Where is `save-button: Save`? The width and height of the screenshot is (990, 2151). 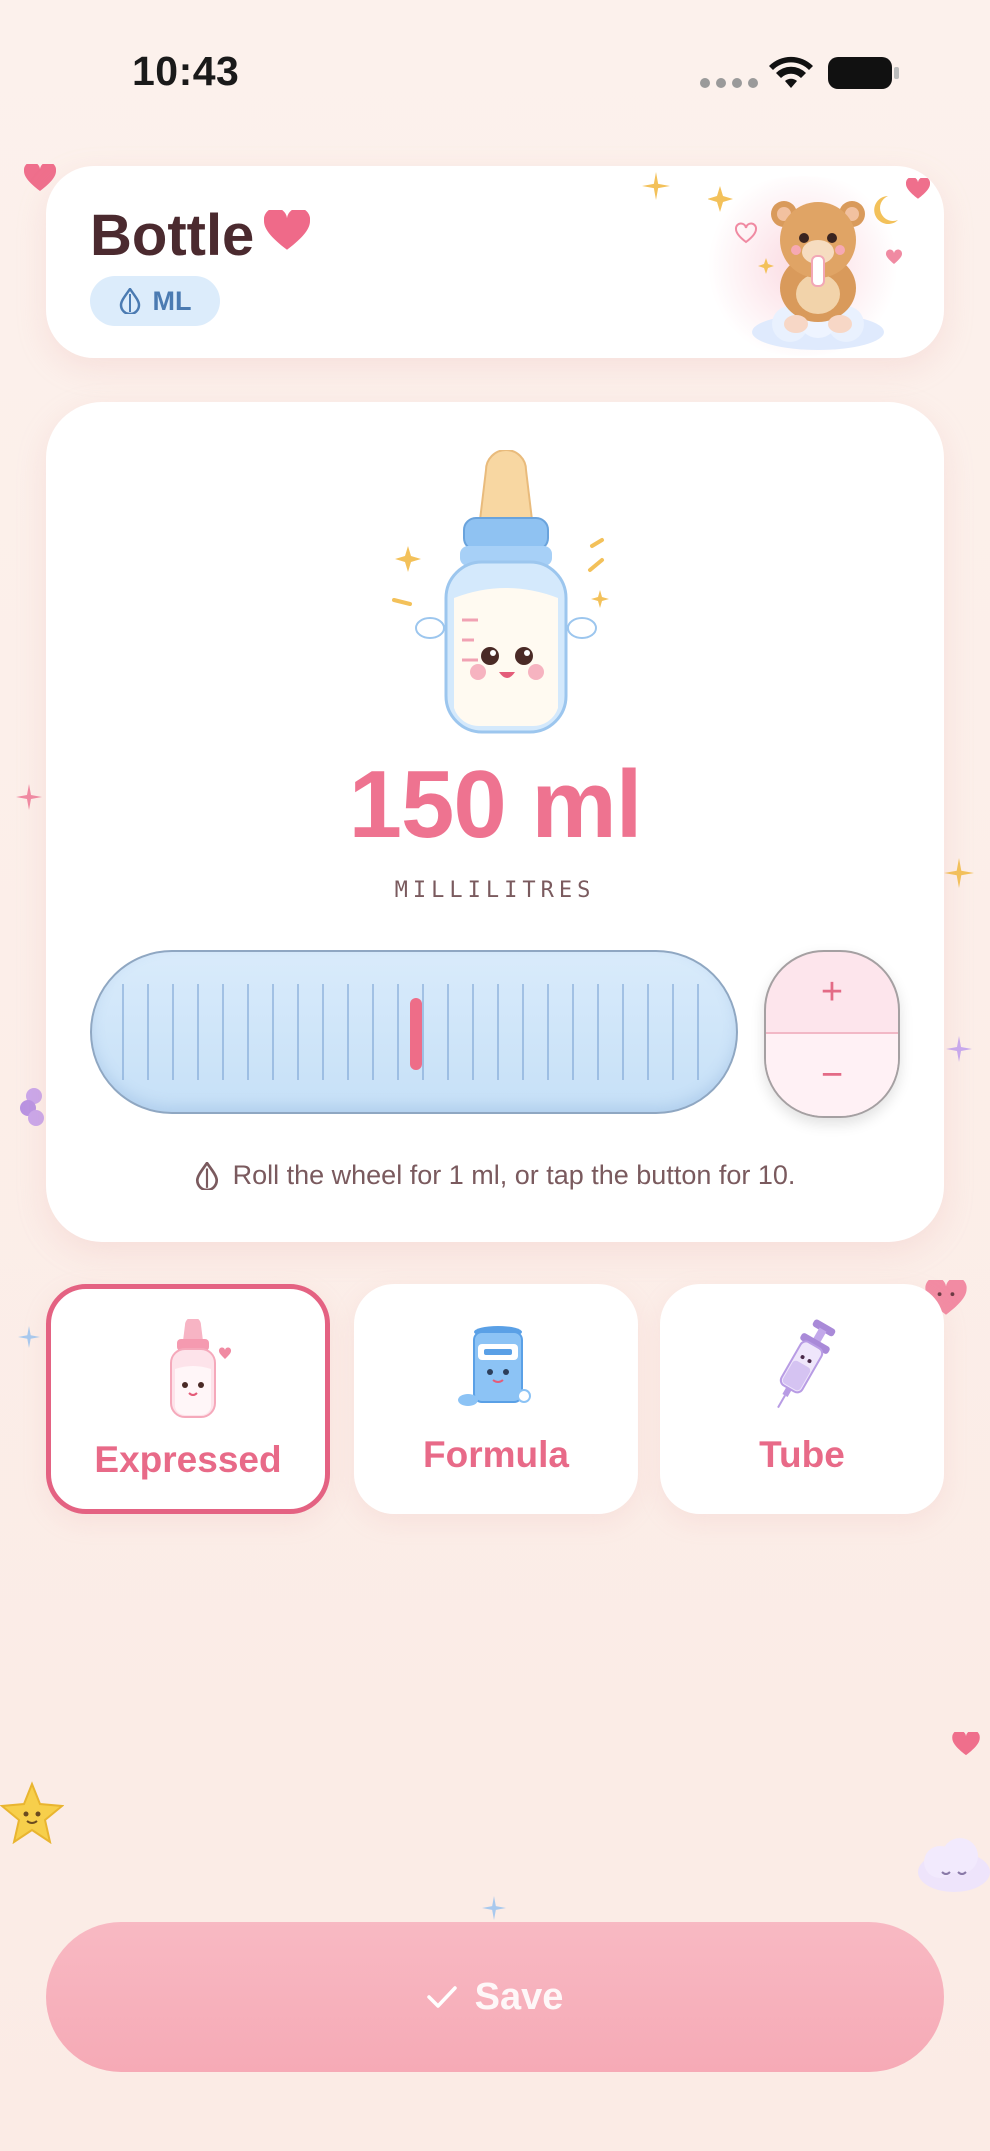 save-button: Save is located at coordinates (495, 1997).